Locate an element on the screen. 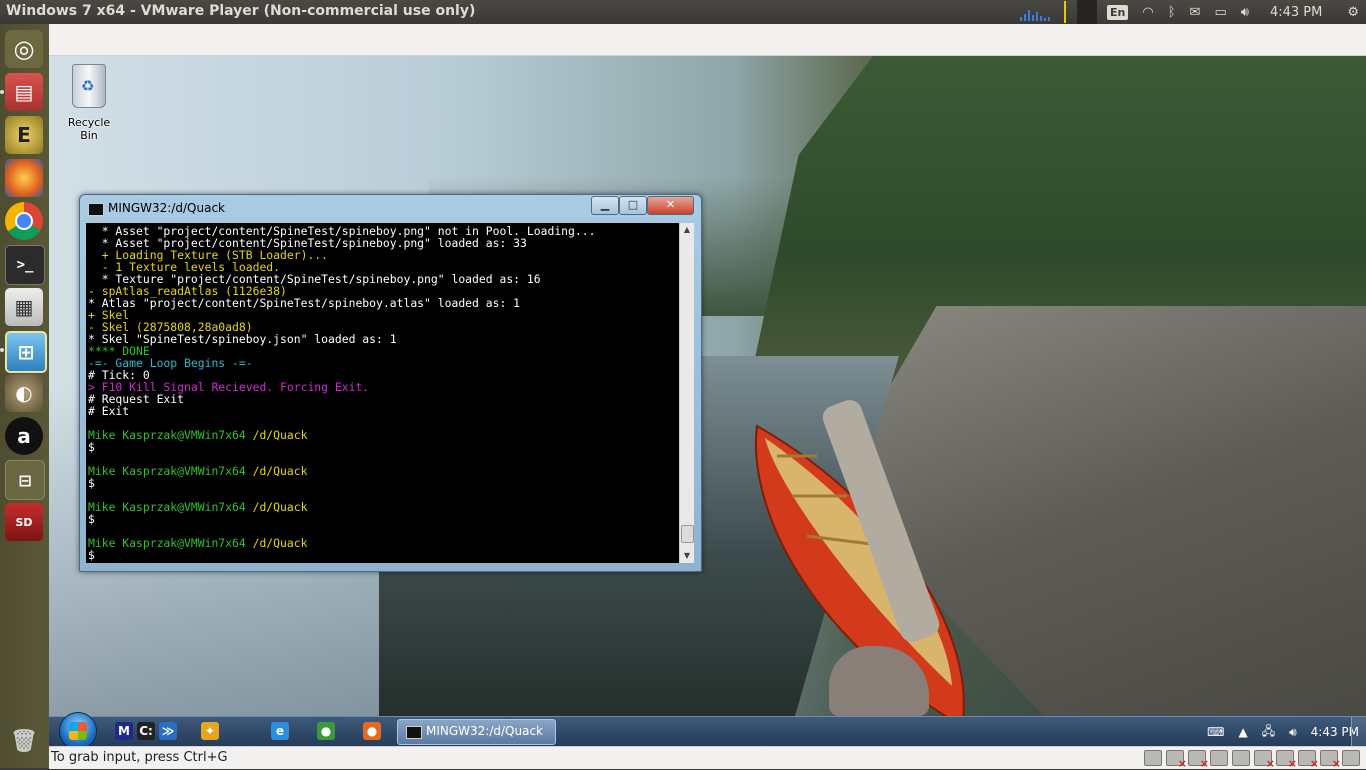 This screenshot has height=770, width=1366. device-icons is located at coordinates (1250, 760).